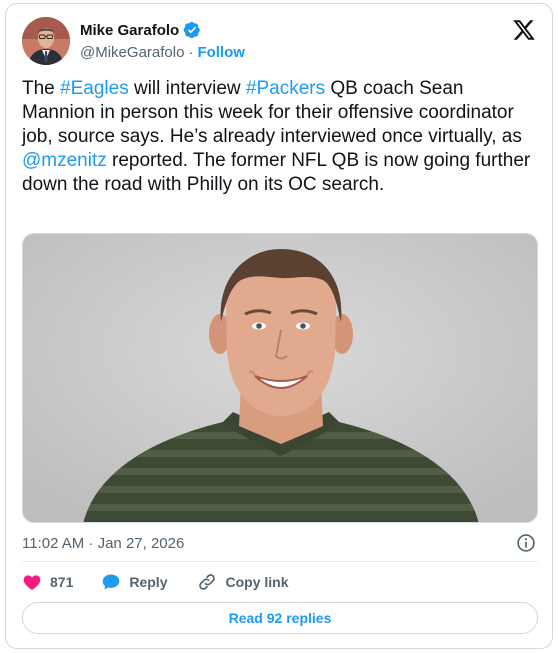 This screenshot has width=558, height=653. I want to click on follow-button: Follow, so click(221, 52).